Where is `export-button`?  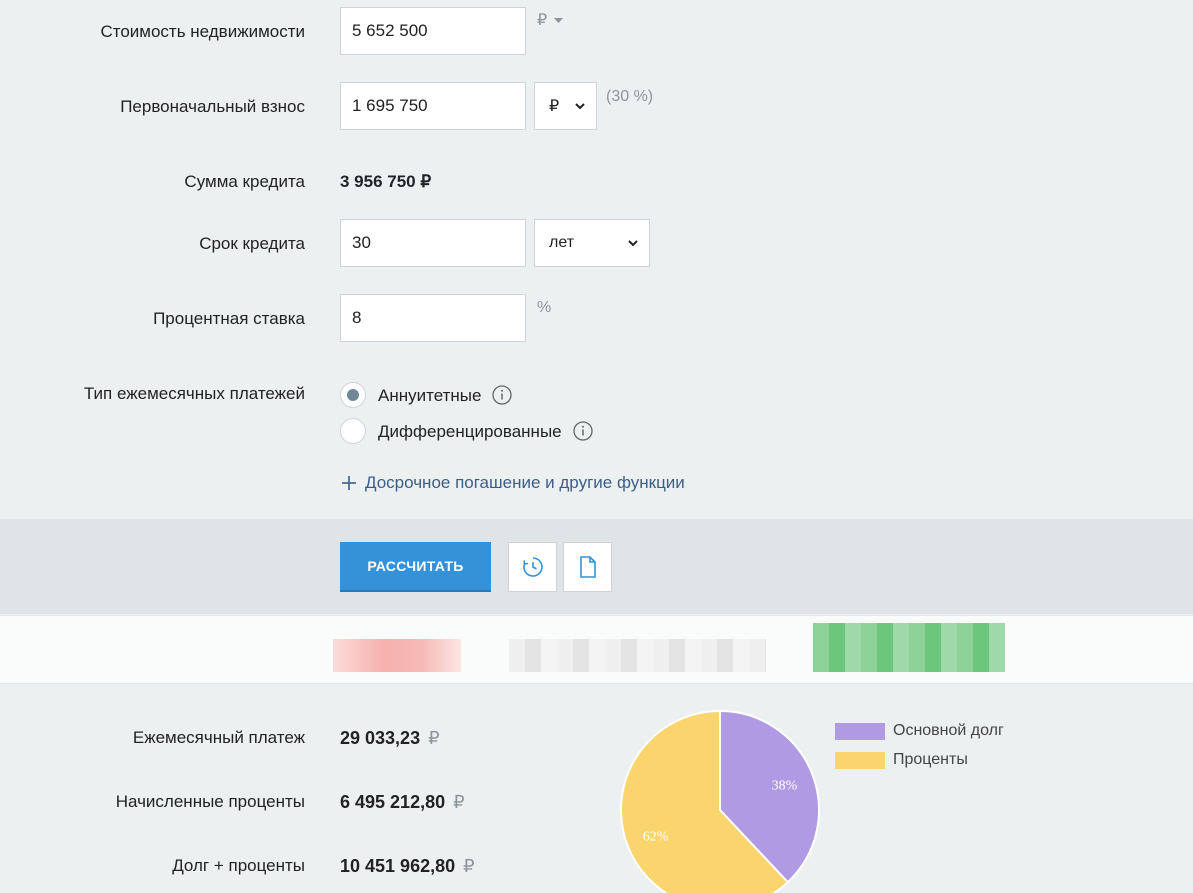
export-button is located at coordinates (587, 567).